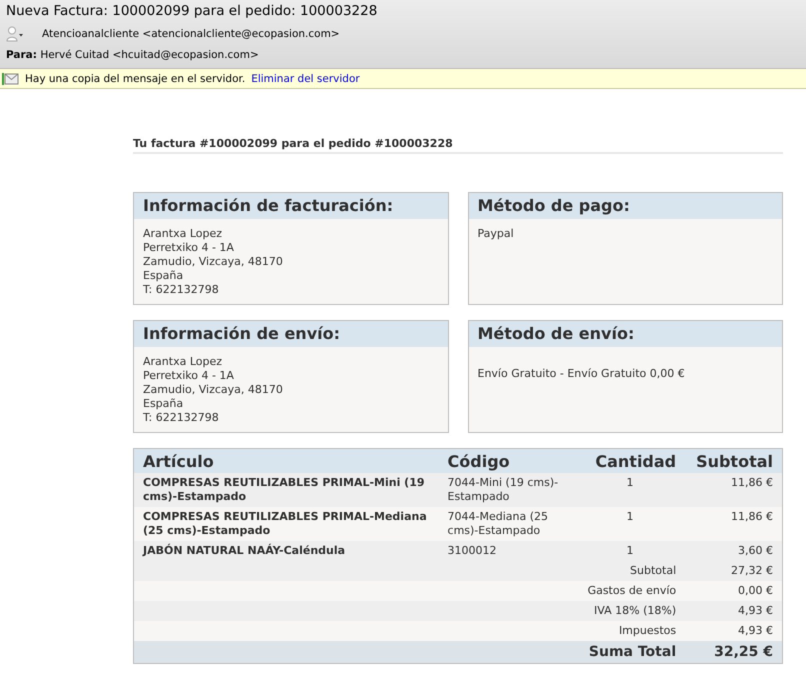 The width and height of the screenshot is (806, 688). Describe the element at coordinates (733, 571) in the screenshot. I see `total-value: 27,32 €` at that location.